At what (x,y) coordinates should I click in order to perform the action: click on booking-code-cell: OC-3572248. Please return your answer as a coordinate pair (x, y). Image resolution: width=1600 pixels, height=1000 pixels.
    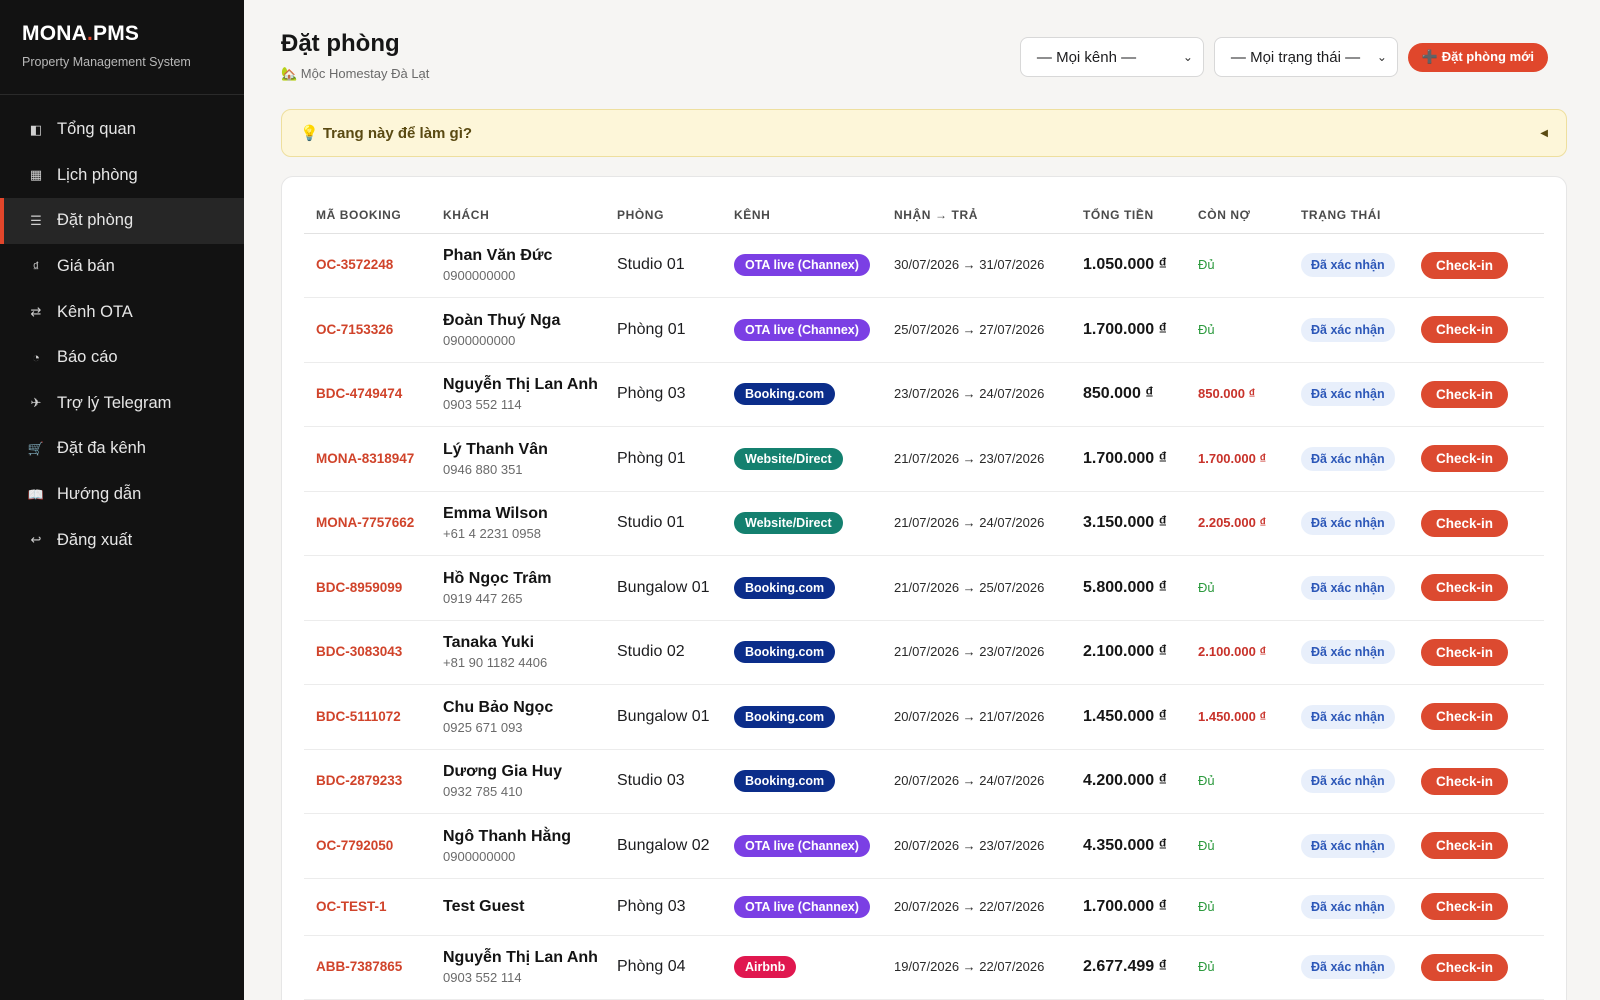
    Looking at the image, I should click on (367, 265).